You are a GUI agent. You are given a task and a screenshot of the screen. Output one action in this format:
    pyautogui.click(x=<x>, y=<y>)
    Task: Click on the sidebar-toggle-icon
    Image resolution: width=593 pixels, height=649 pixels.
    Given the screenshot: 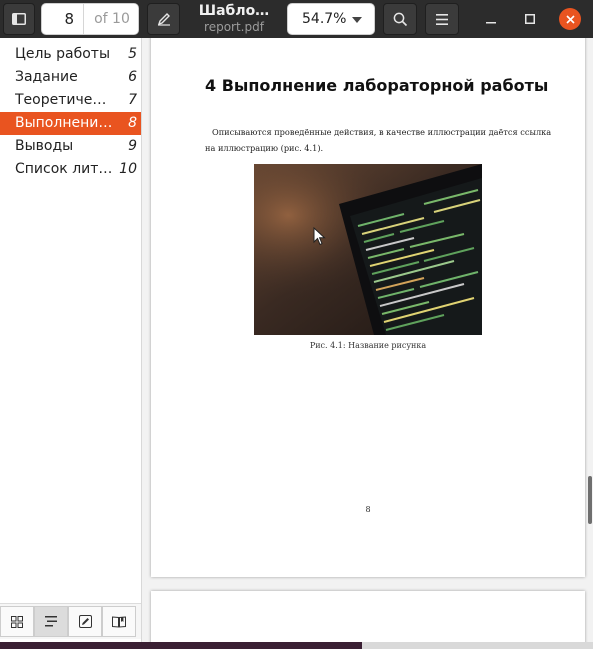 What is the action you would take?
    pyautogui.click(x=19, y=19)
    